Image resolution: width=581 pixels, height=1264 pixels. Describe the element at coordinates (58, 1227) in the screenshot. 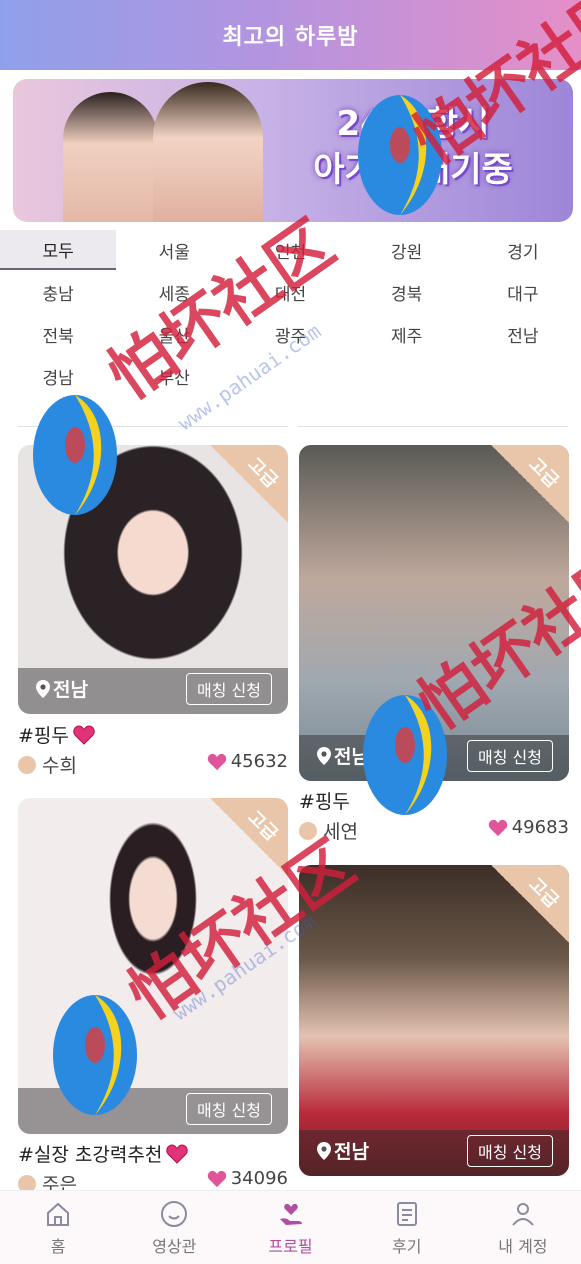

I see `tab-home: 홈` at that location.